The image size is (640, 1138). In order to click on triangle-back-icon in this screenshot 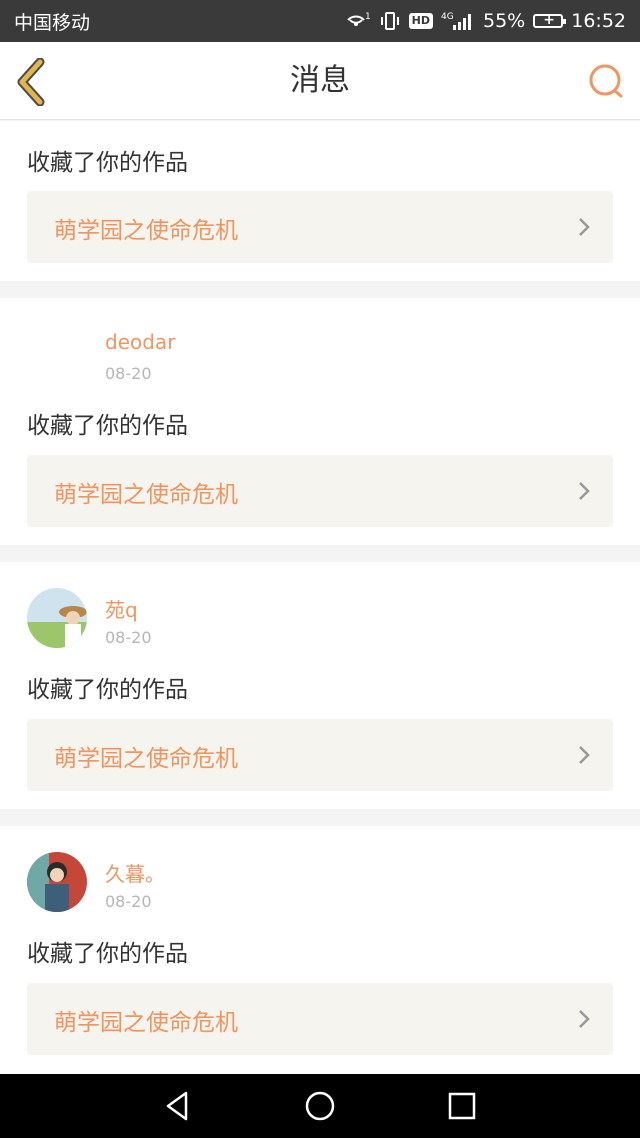, I will do `click(177, 1106)`.